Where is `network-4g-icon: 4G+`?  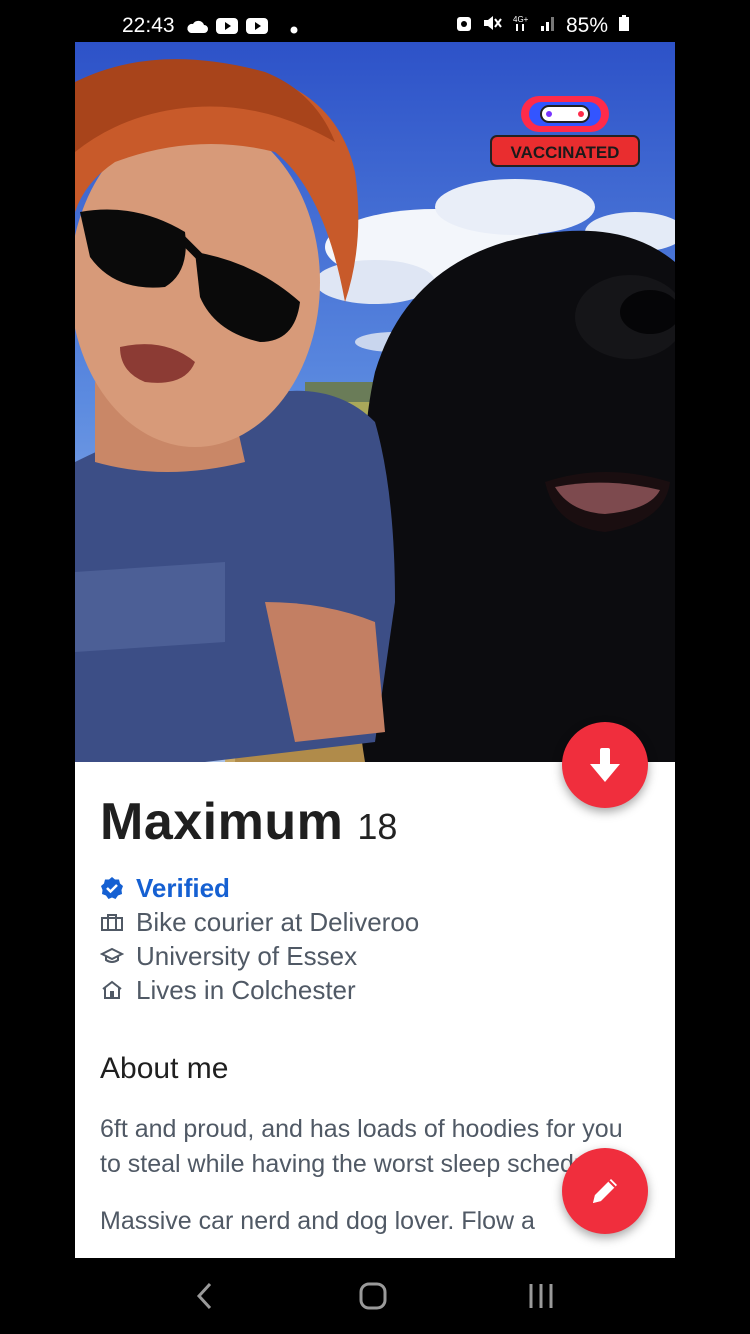 network-4g-icon: 4G+ is located at coordinates (521, 26).